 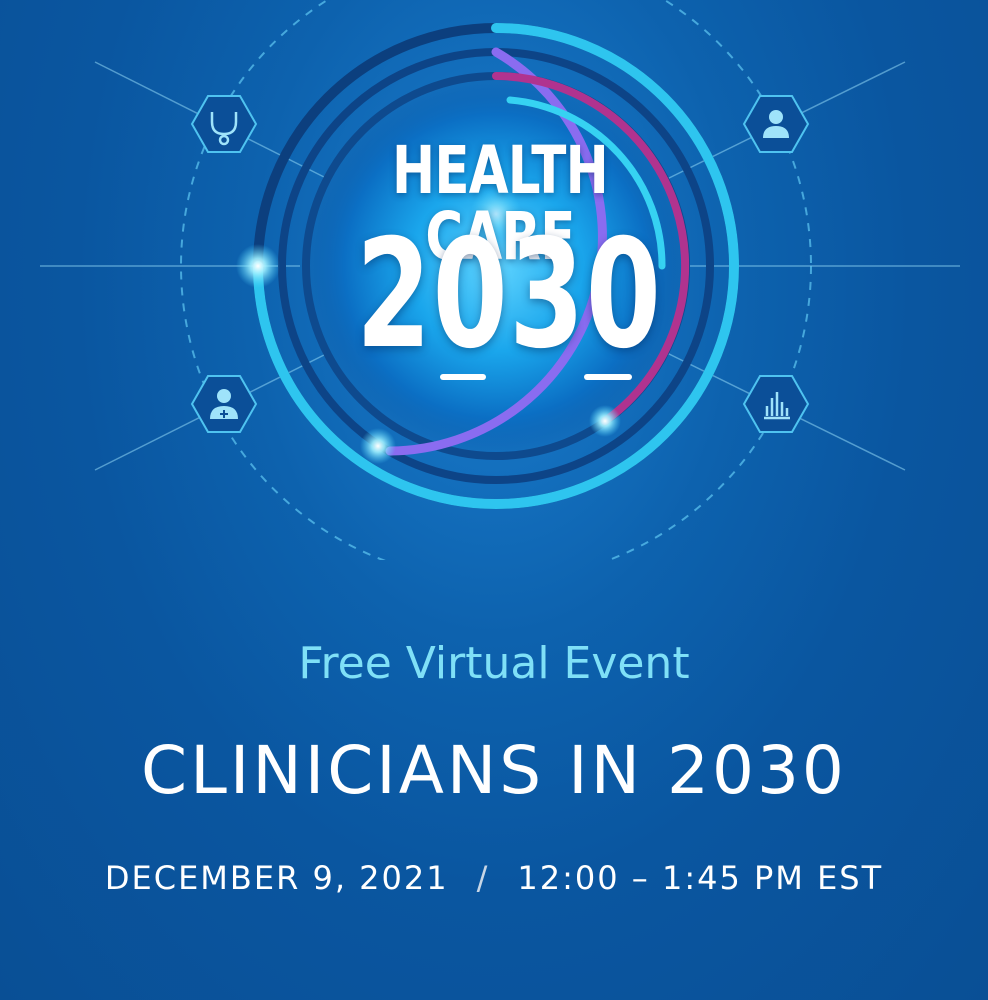 I want to click on doctor-icon, so click(x=224, y=404).